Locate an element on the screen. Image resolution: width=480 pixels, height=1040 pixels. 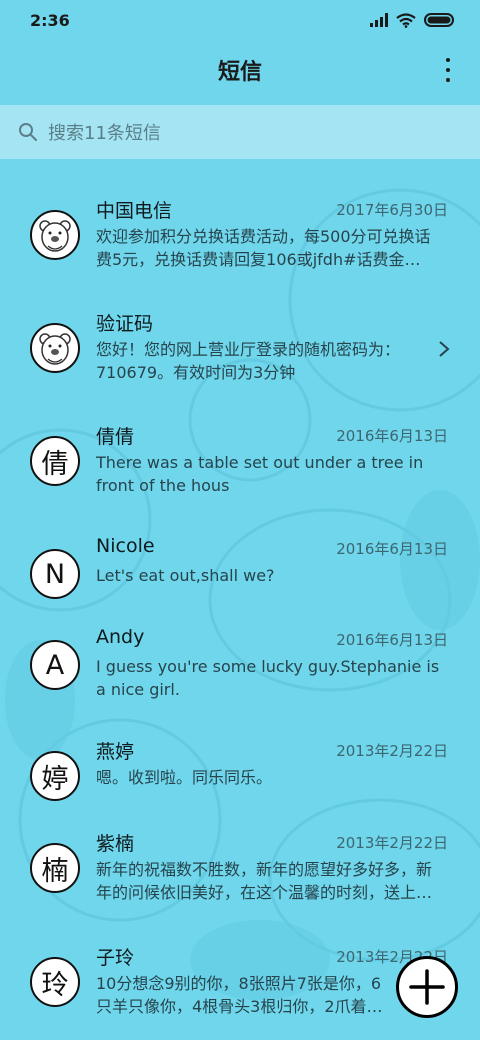
battery-icon is located at coordinates (439, 20).